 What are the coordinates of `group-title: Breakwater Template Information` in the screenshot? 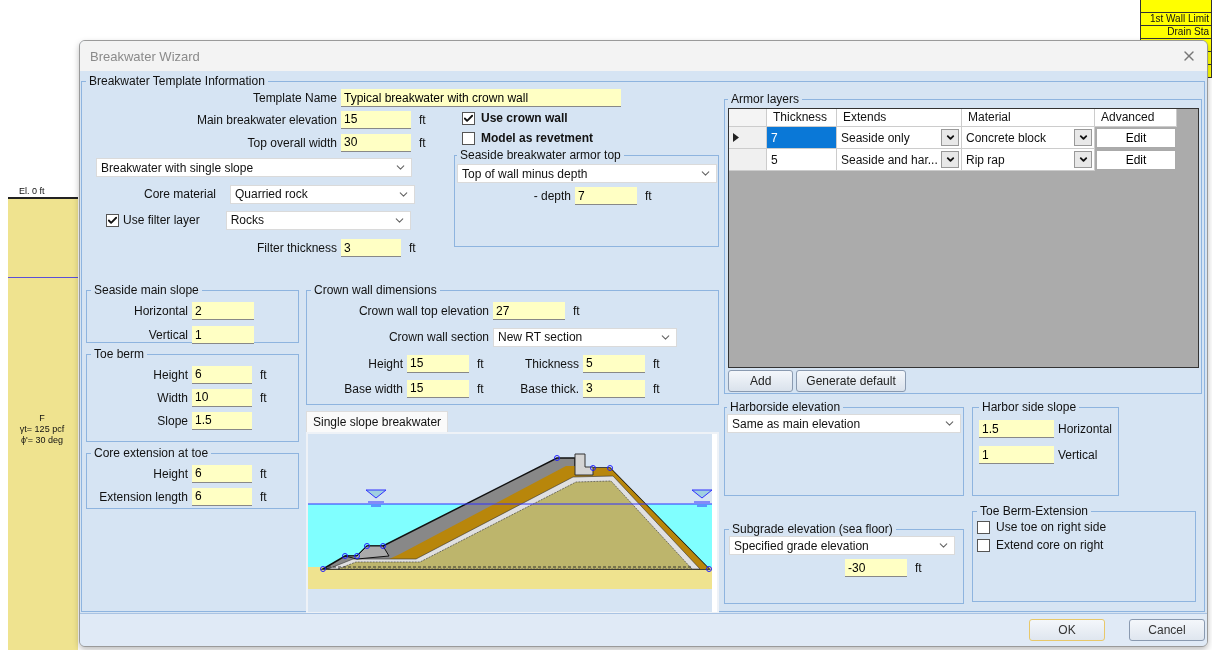 It's located at (177, 81).